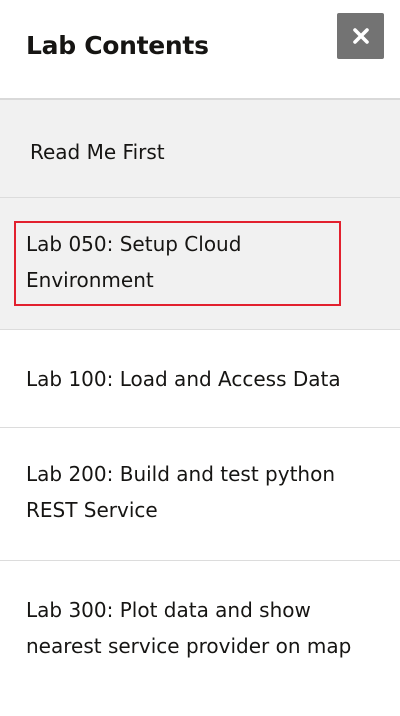 The image size is (400, 716). Describe the element at coordinates (183, 379) in the screenshot. I see `lab-item-label: Lab 100: Load and Access Data` at that location.